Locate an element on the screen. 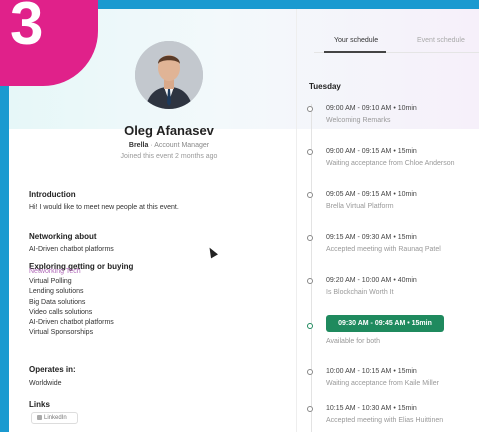 This screenshot has width=479, height=432. step-number: 3 is located at coordinates (27, 28).